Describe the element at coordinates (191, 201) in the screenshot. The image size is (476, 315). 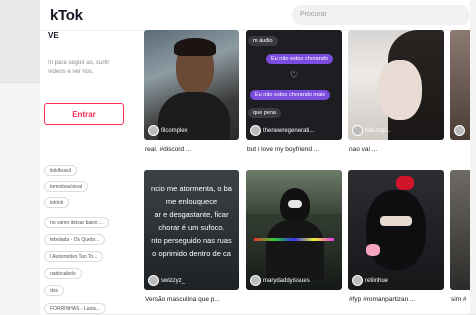
I see `video-overlay-text: me enlouquece` at that location.